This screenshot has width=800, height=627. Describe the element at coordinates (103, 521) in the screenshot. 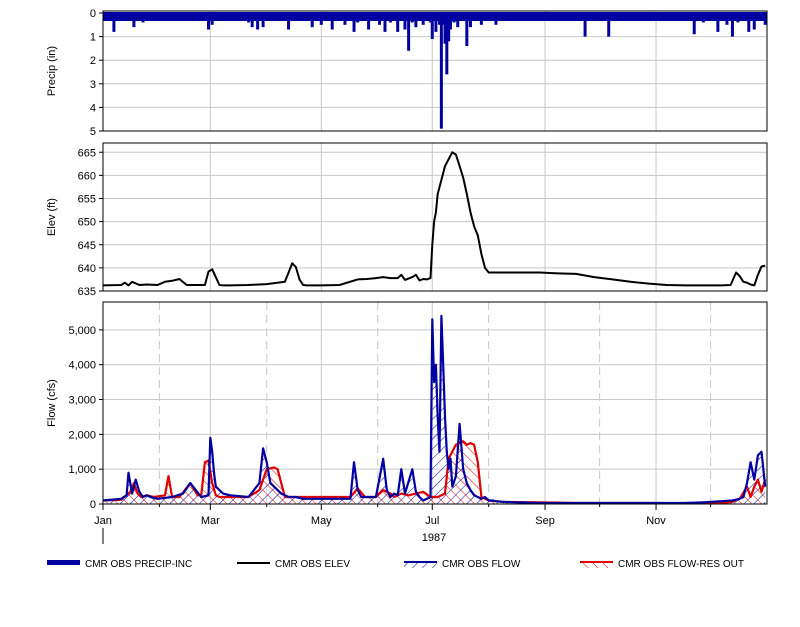

I see `x-tick-label: Jan` at that location.